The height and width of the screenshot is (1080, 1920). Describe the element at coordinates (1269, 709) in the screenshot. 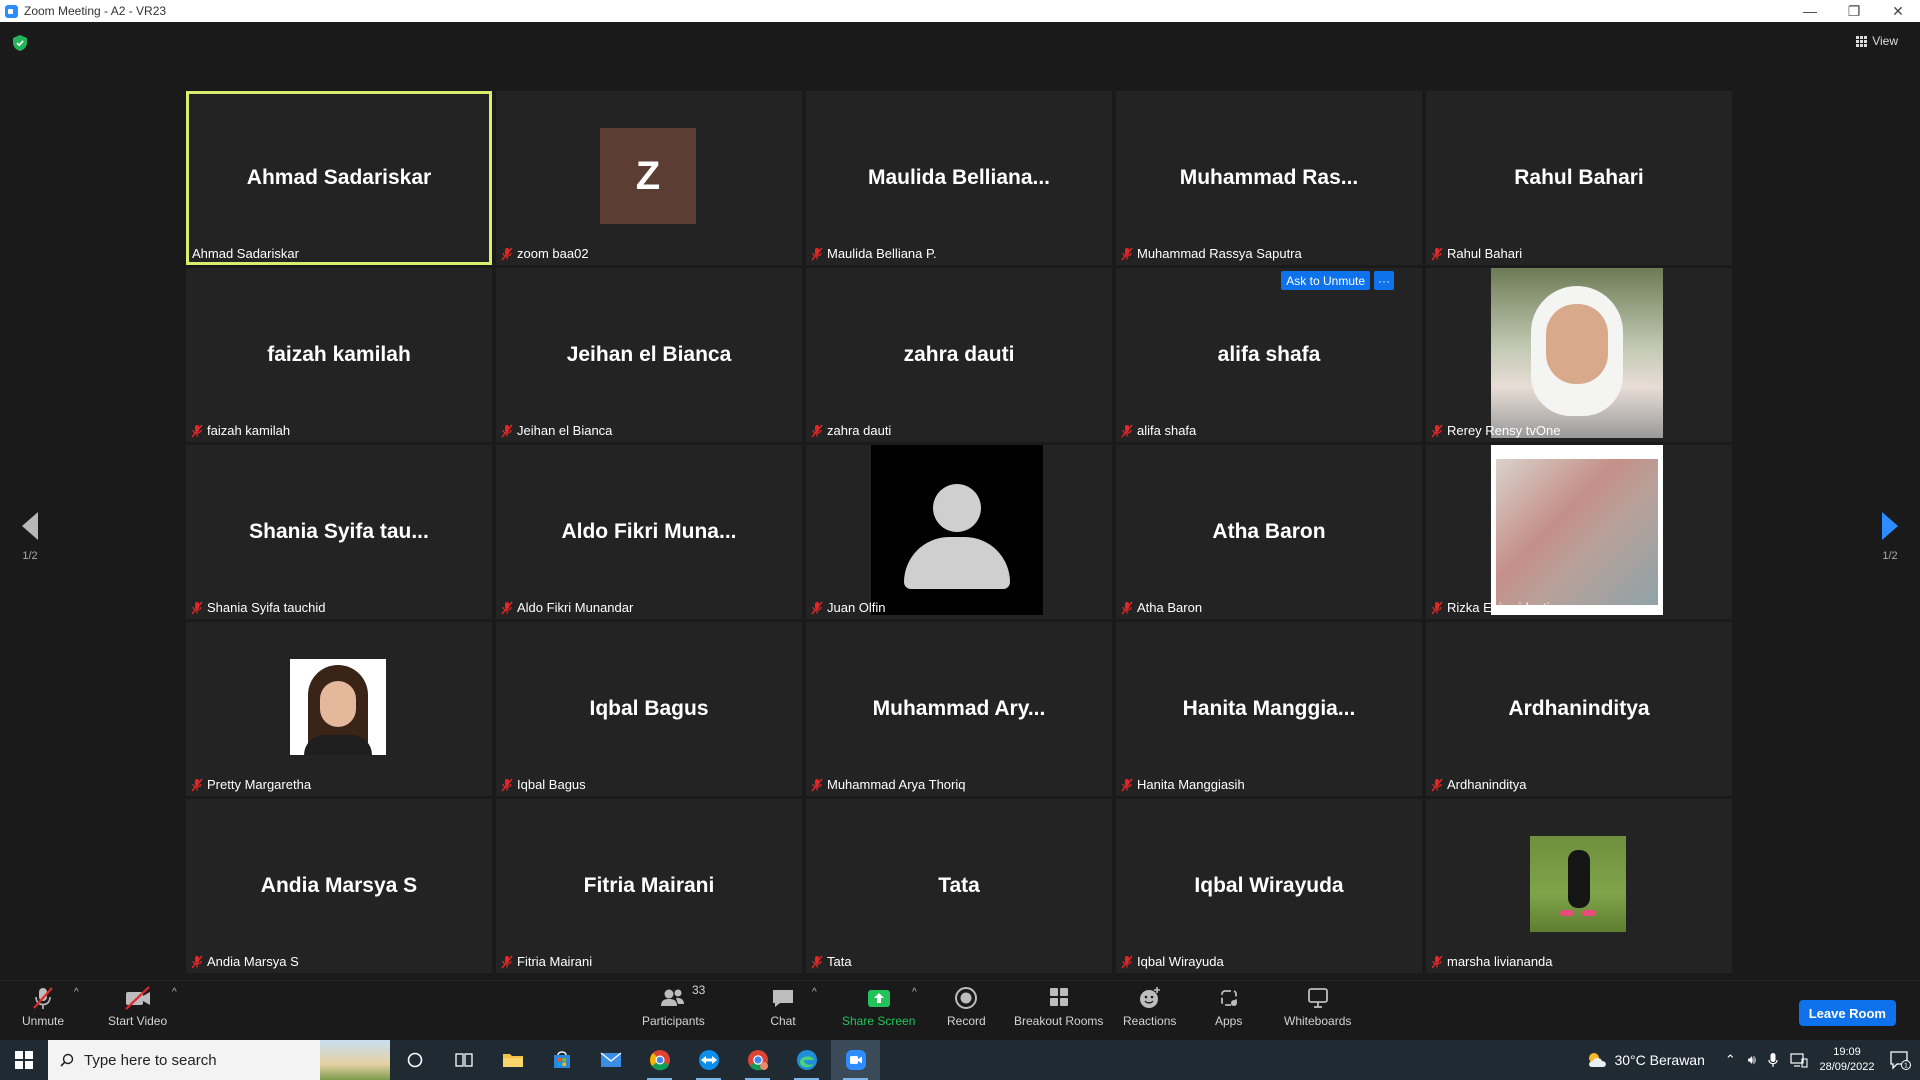

I see `participant-tile: Hanita Manggia... Hanita Manggiasih` at that location.